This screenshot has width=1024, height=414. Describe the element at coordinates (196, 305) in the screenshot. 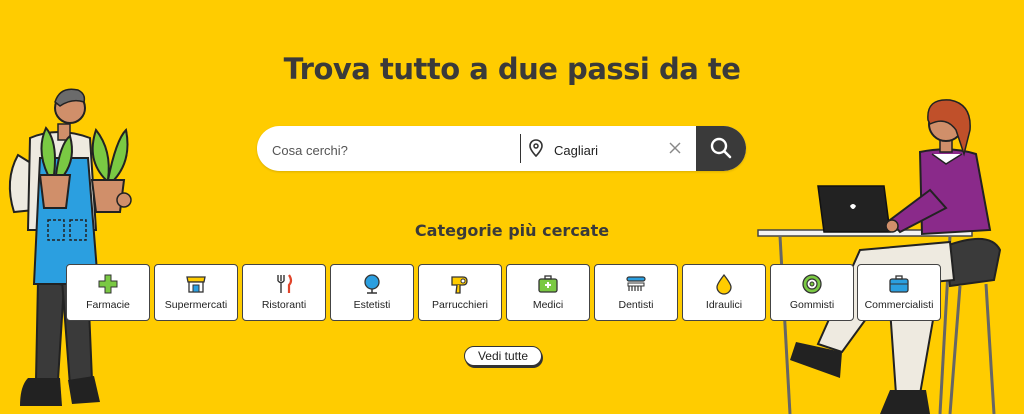

I see `category-label: Supermercati` at that location.